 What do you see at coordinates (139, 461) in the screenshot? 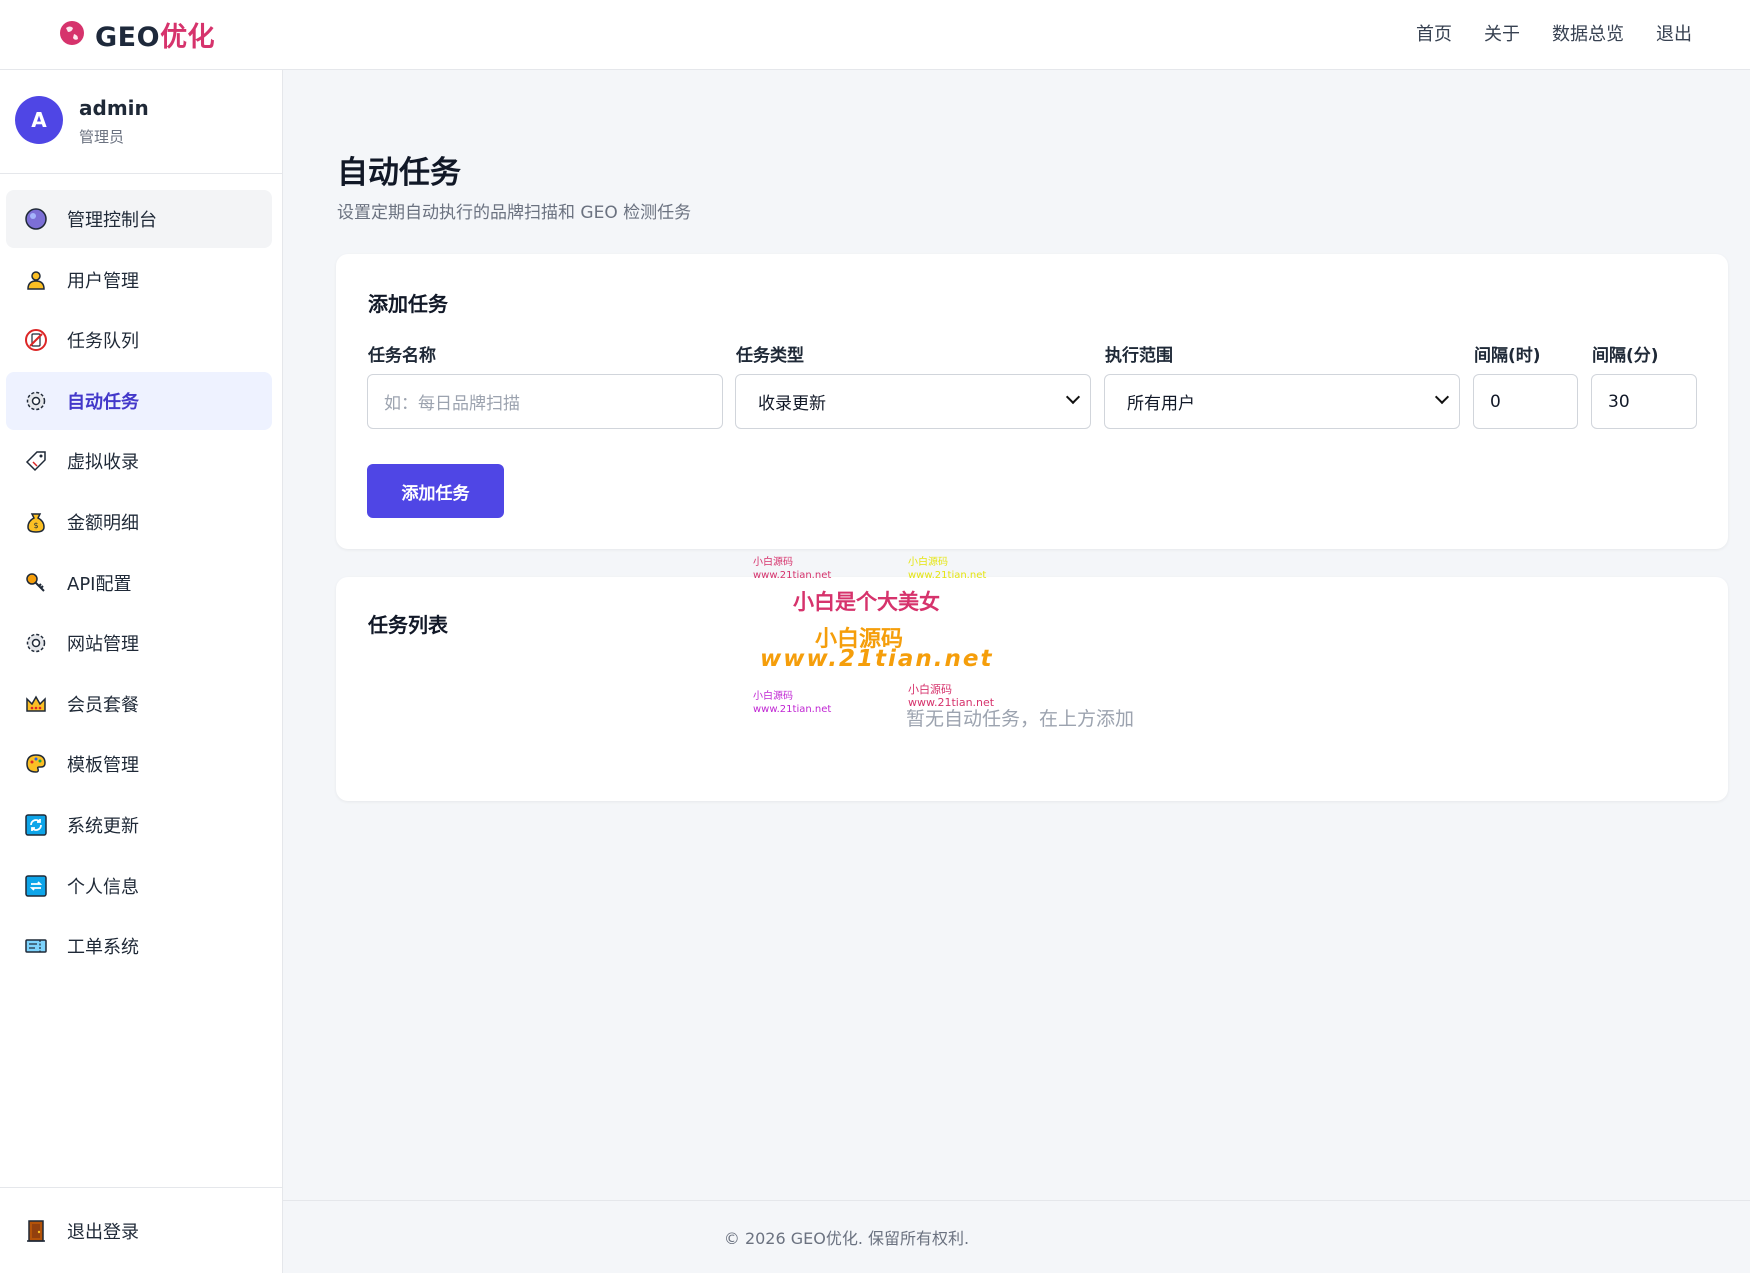
I see `sidebar-item-virtual-index: 虚拟收录` at bounding box center [139, 461].